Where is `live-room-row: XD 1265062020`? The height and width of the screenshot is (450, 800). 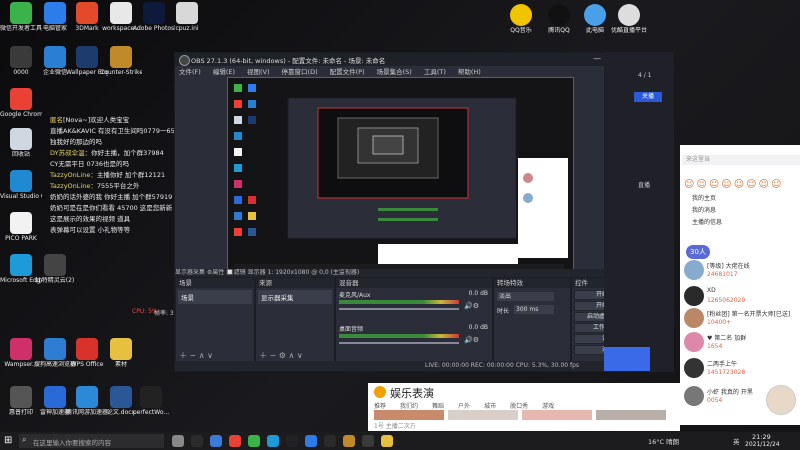
live-room-row: XD 1265062020 is located at coordinates (740, 296).